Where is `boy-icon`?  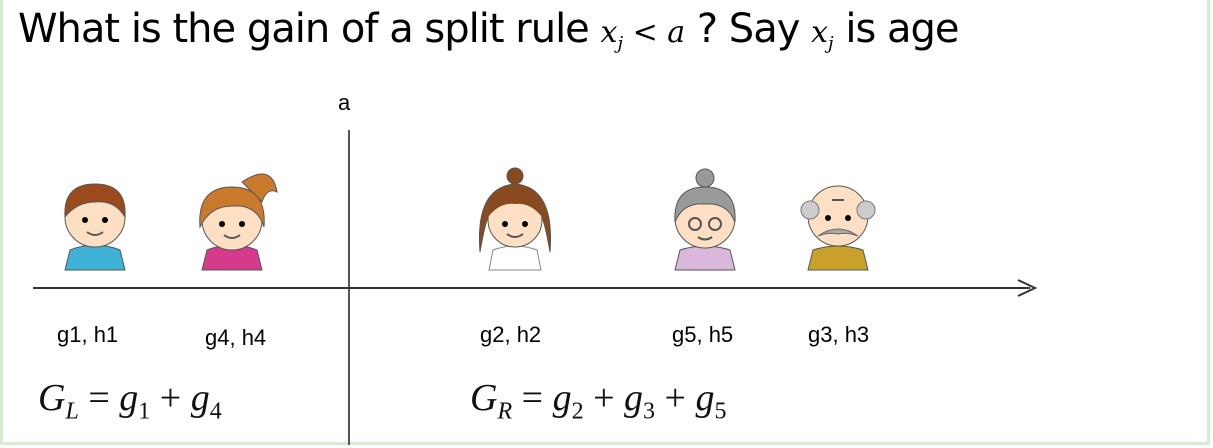
boy-icon is located at coordinates (95, 227).